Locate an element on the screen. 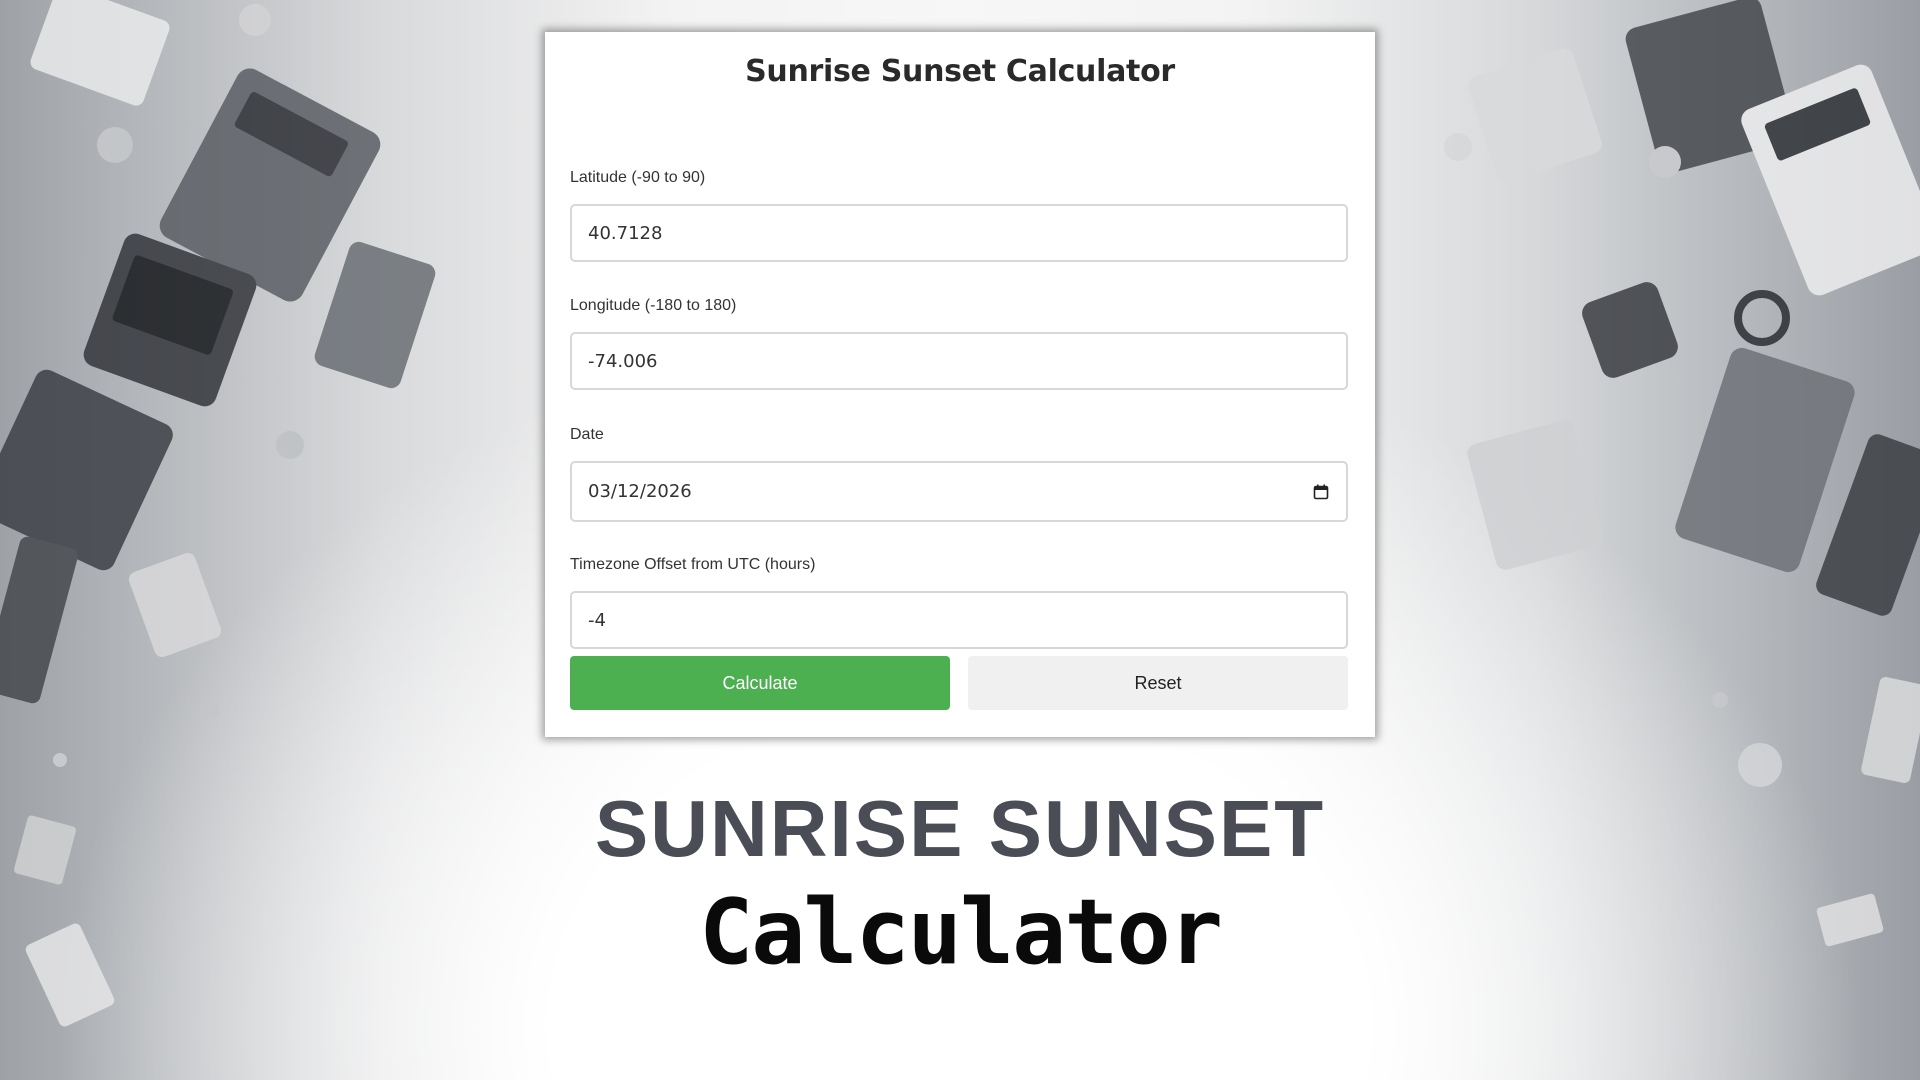 Image resolution: width=1920 pixels, height=1080 pixels. date-label: Date is located at coordinates (587, 434).